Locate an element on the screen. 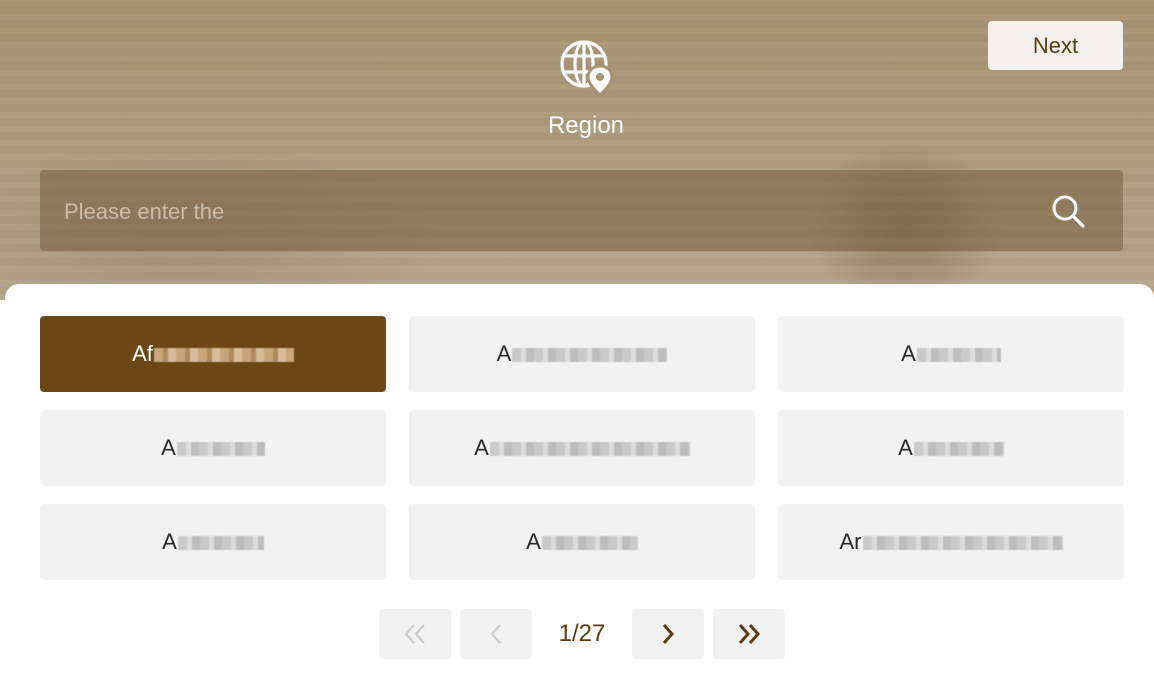 Image resolution: width=1154 pixels, height=677 pixels. page-indicator: 1/27 is located at coordinates (582, 633).